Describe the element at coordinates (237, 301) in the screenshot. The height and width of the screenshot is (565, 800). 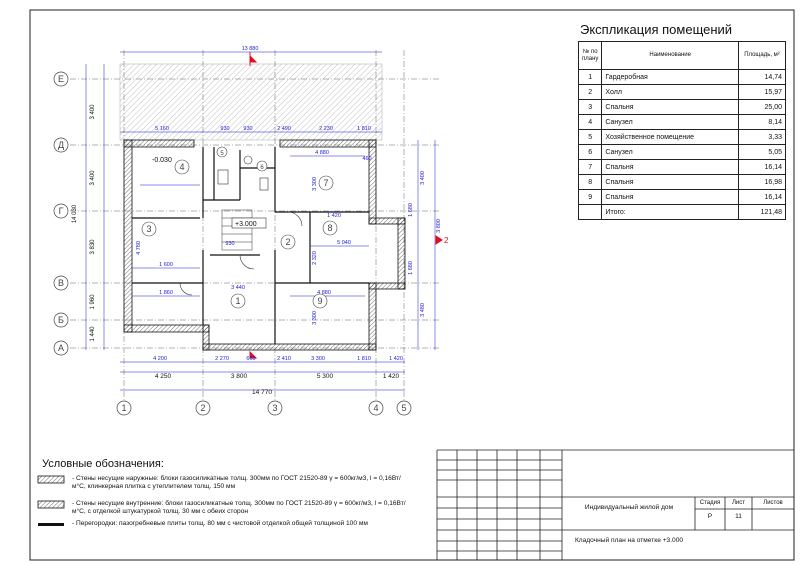
I see `room-number-1: 1` at that location.